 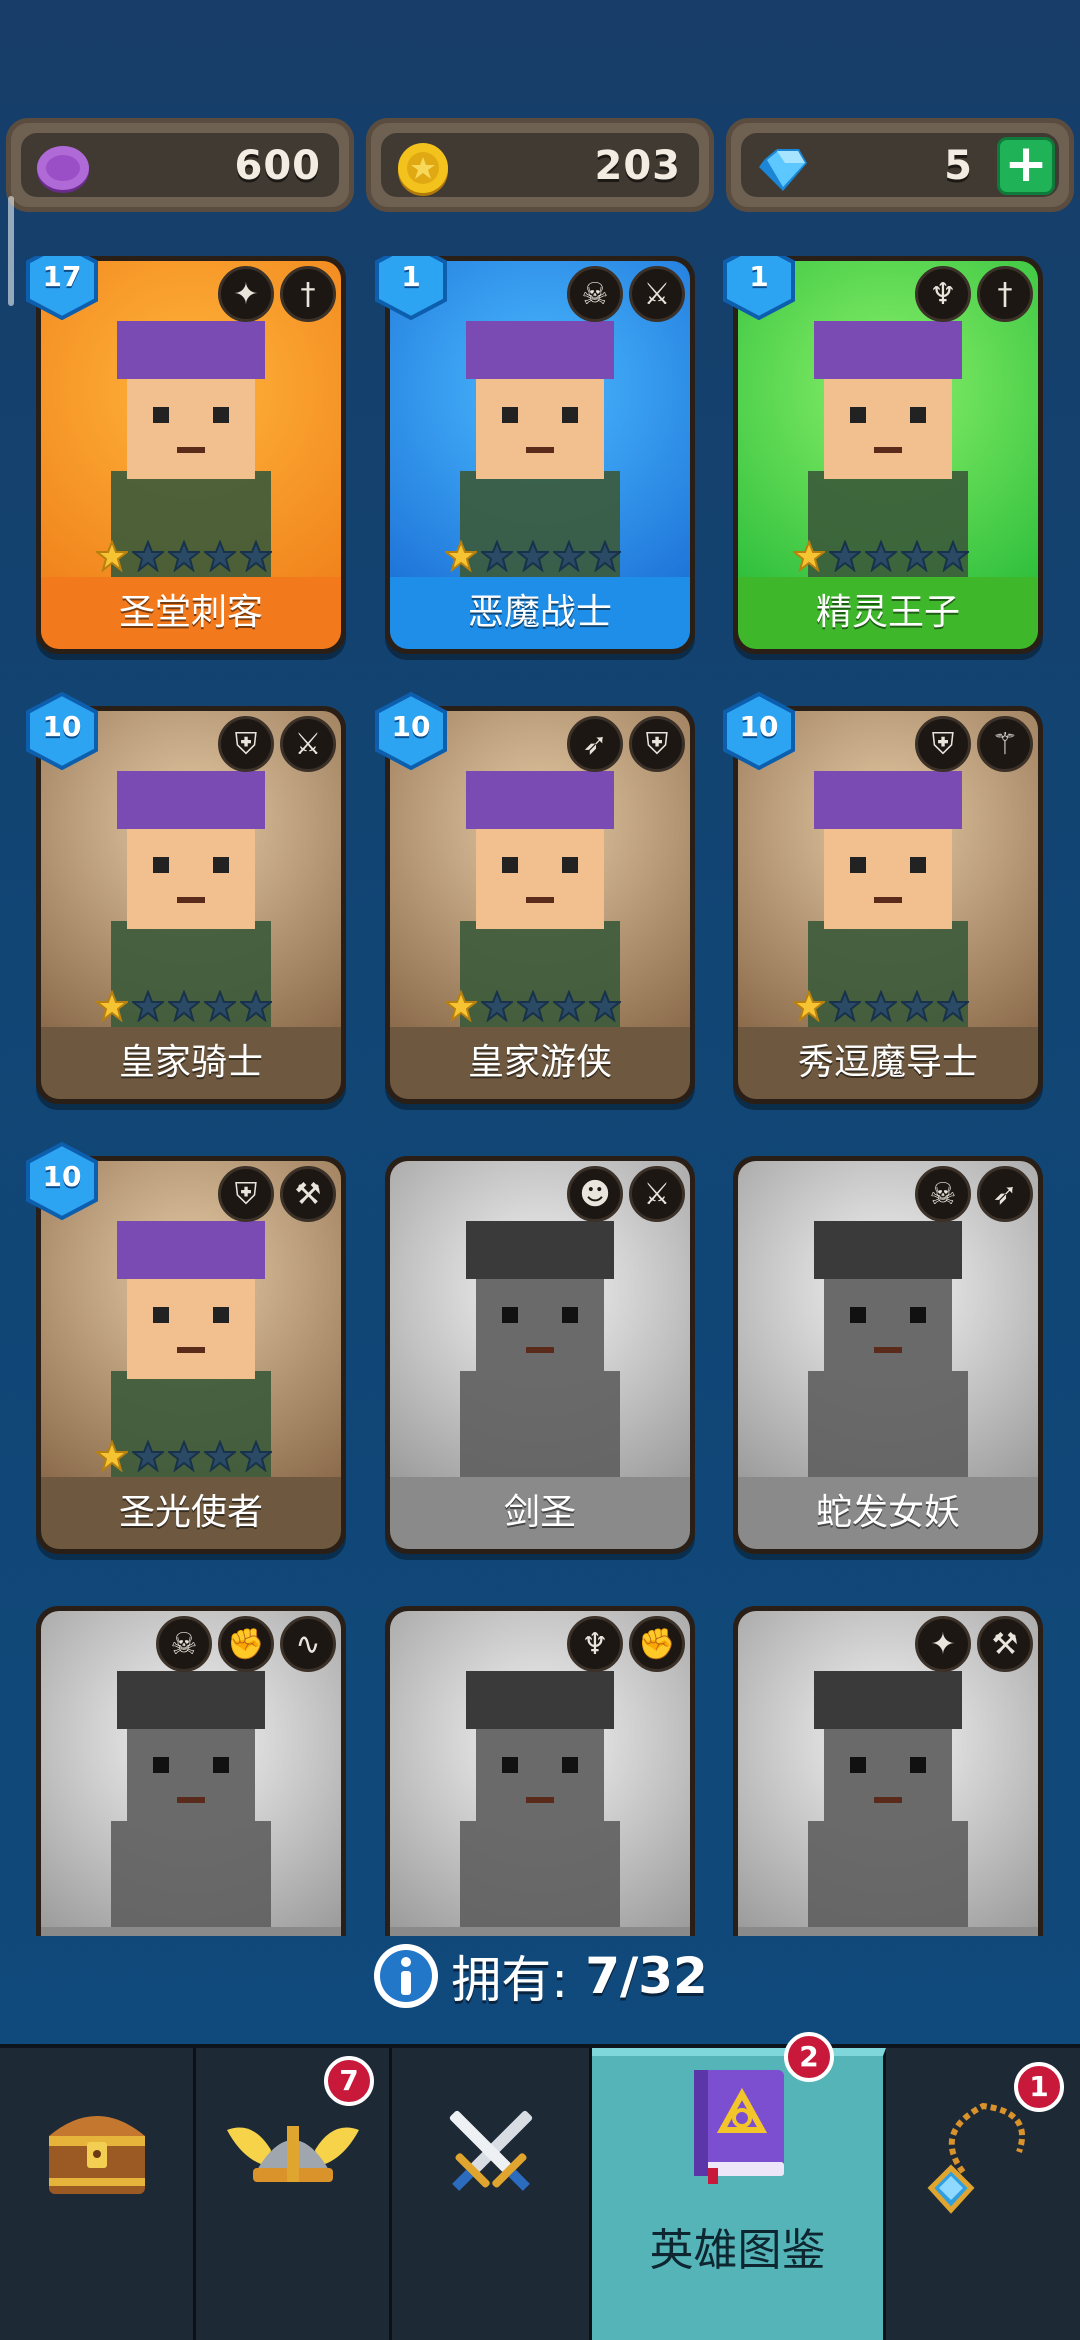 What do you see at coordinates (540, 1771) in the screenshot?
I see `hero-card: ♆ ✊` at bounding box center [540, 1771].